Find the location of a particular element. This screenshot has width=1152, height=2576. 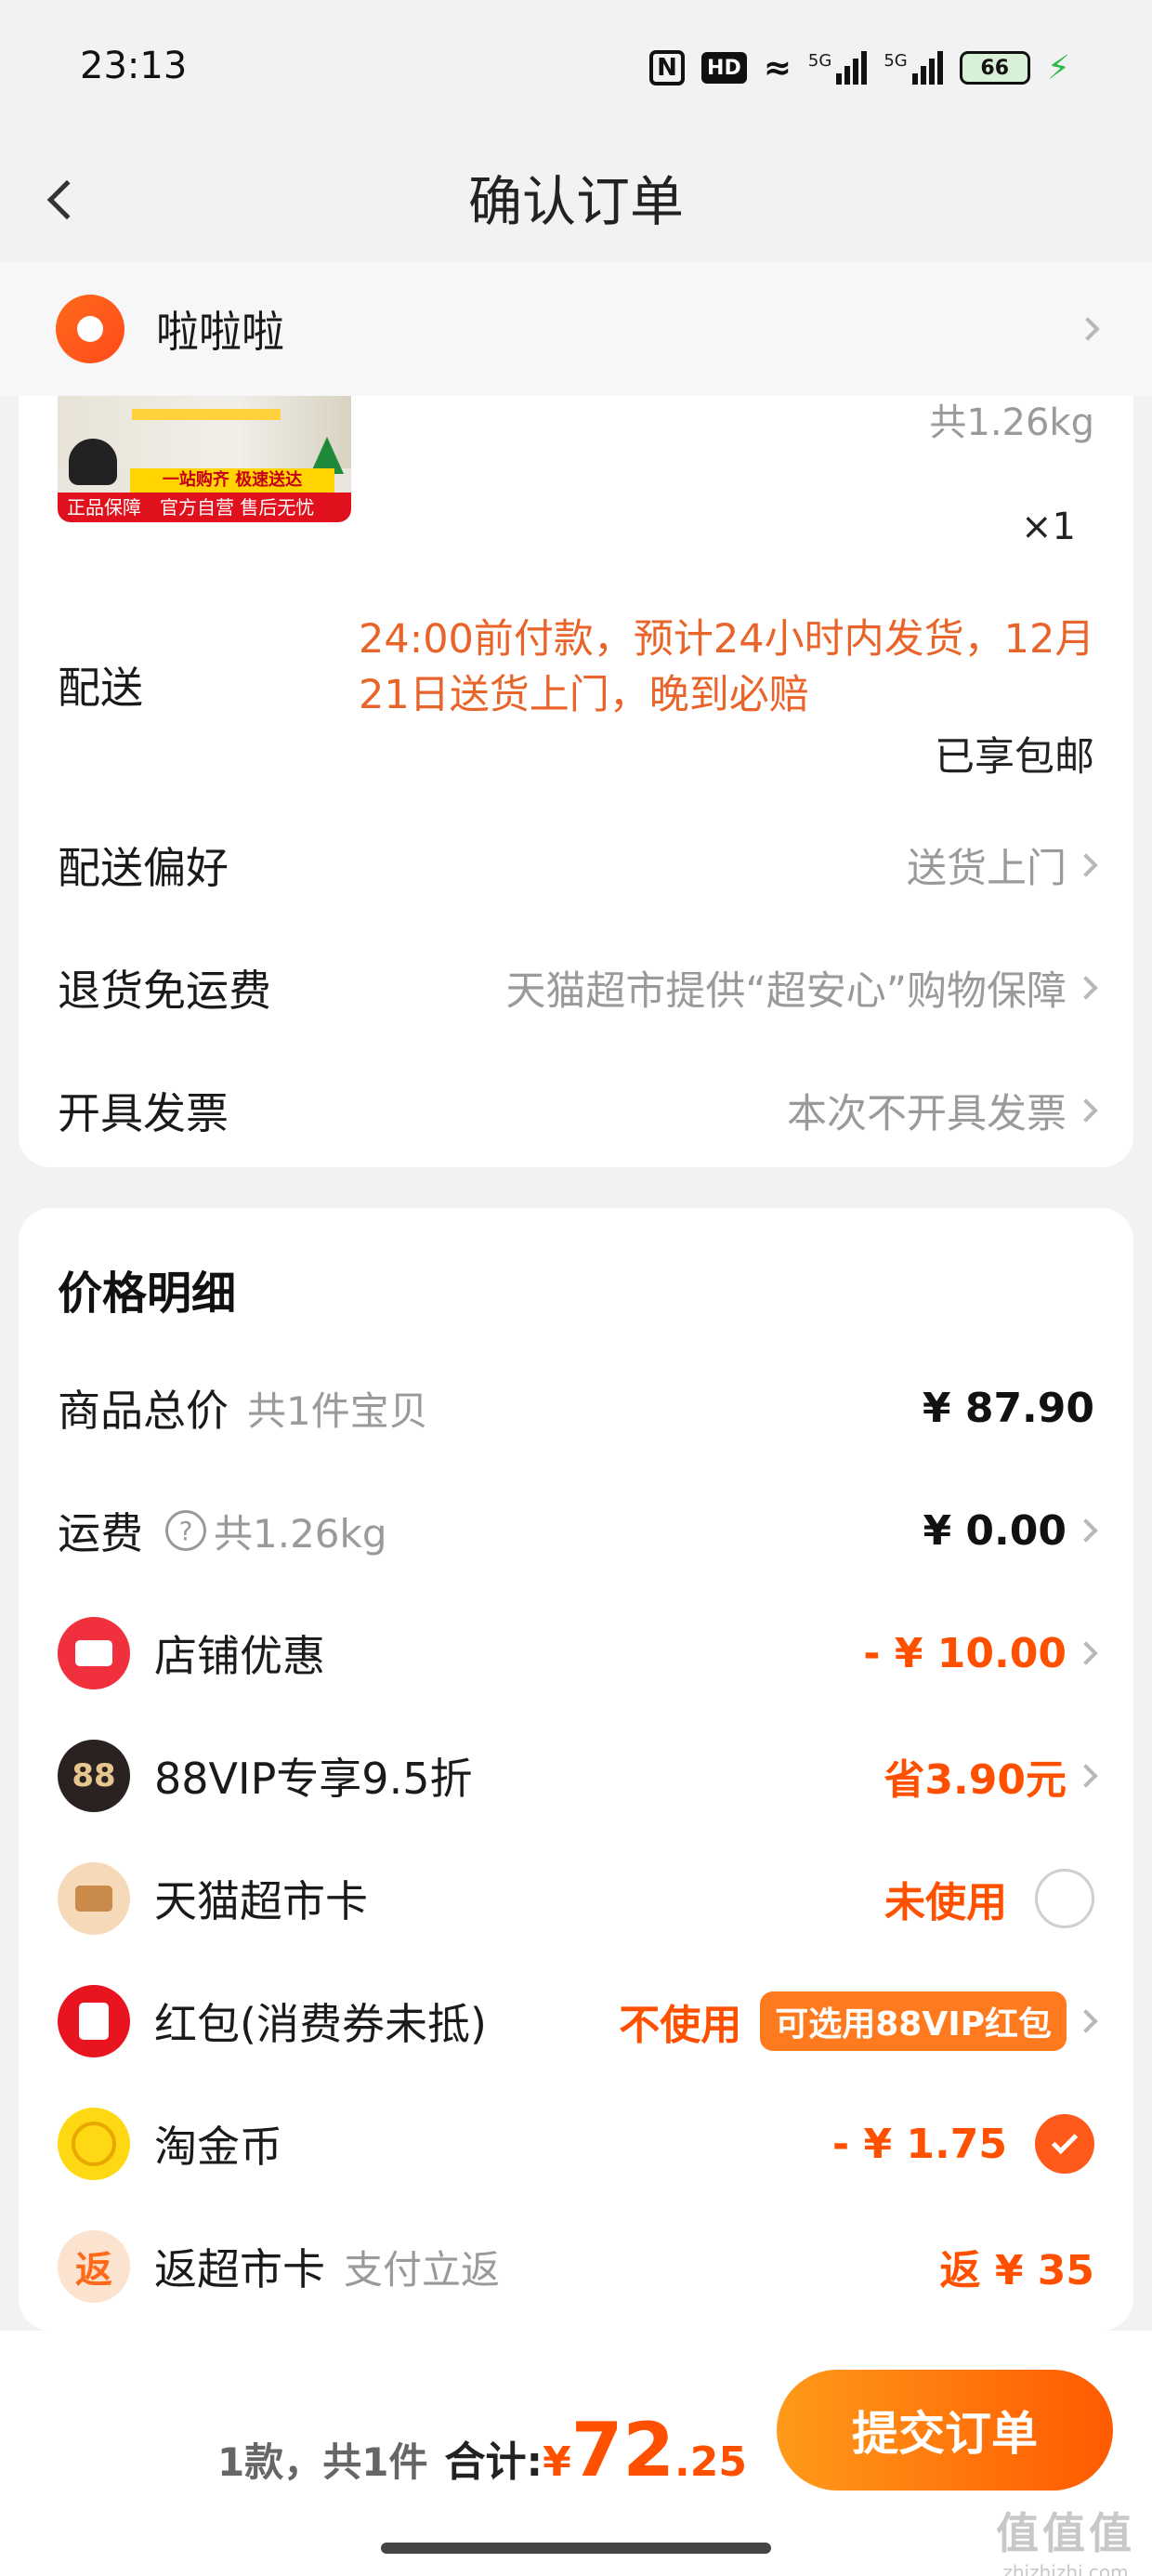

vip-discount-value: 省3.90元 is located at coordinates (975, 1780).